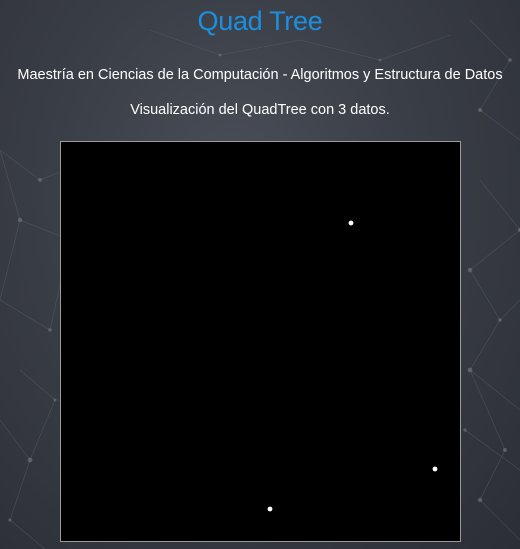 This screenshot has width=520, height=549. I want to click on page-title: Quad Tree, so click(260, 21).